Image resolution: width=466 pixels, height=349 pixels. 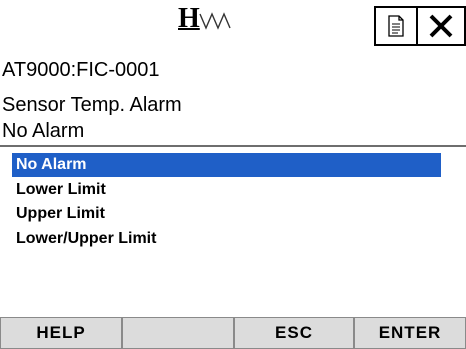 I want to click on parameter-label: Sensor Temp. Alarm, so click(x=92, y=105).